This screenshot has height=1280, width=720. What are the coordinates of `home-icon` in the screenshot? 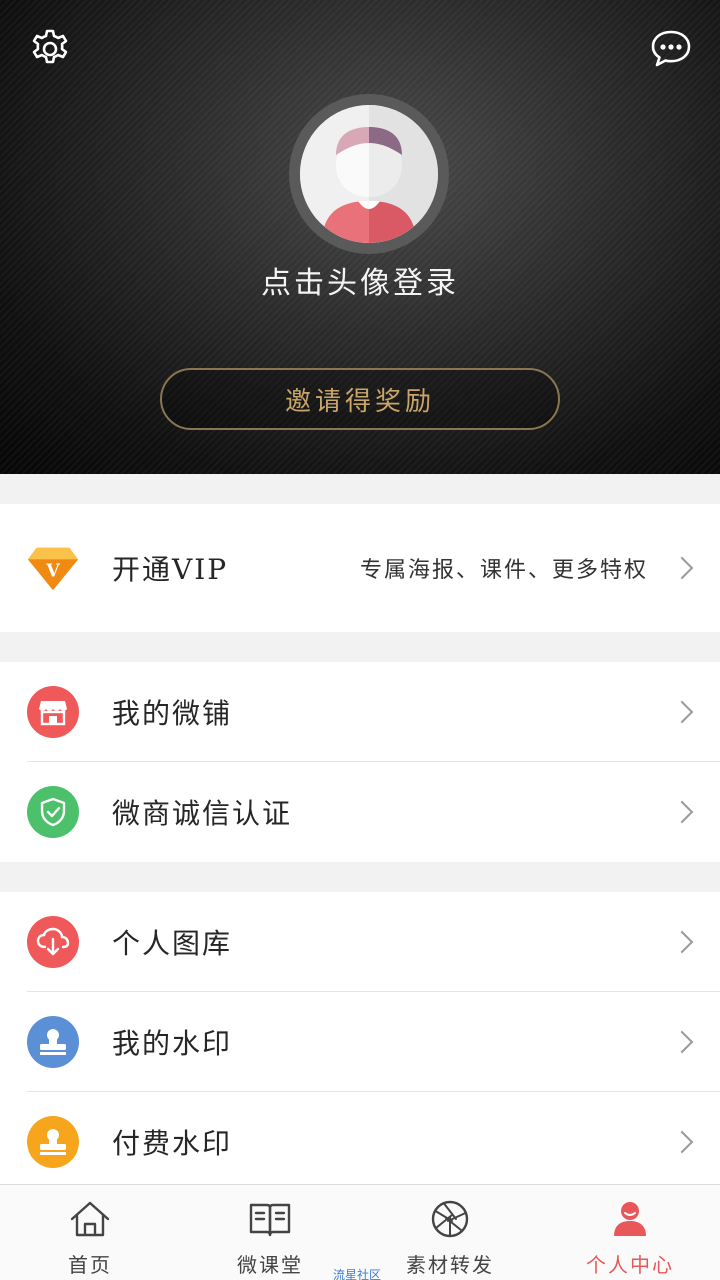 It's located at (90, 1219).